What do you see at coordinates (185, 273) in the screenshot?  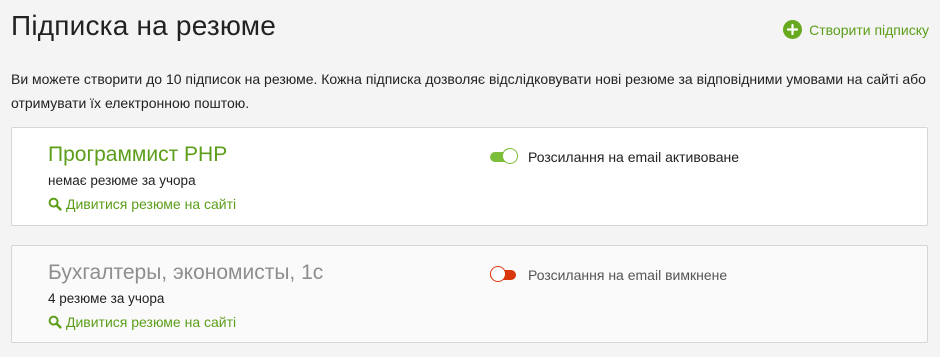 I see `subscription-title: Бухгалтеры, экономисты, 1с` at bounding box center [185, 273].